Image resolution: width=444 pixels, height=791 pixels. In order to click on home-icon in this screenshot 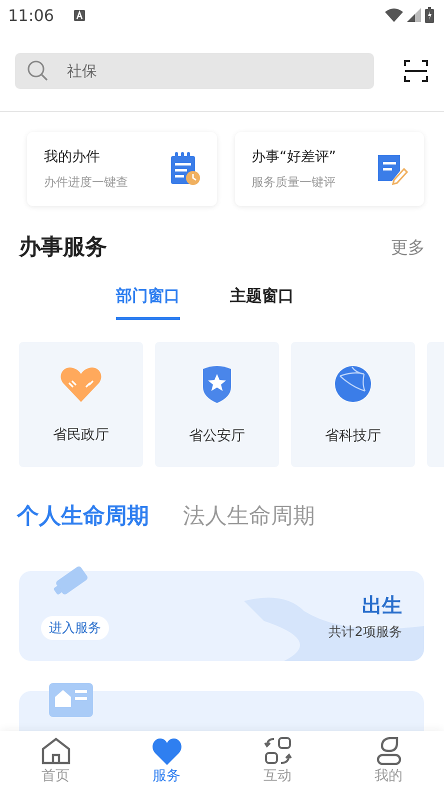, I will do `click(55, 751)`.